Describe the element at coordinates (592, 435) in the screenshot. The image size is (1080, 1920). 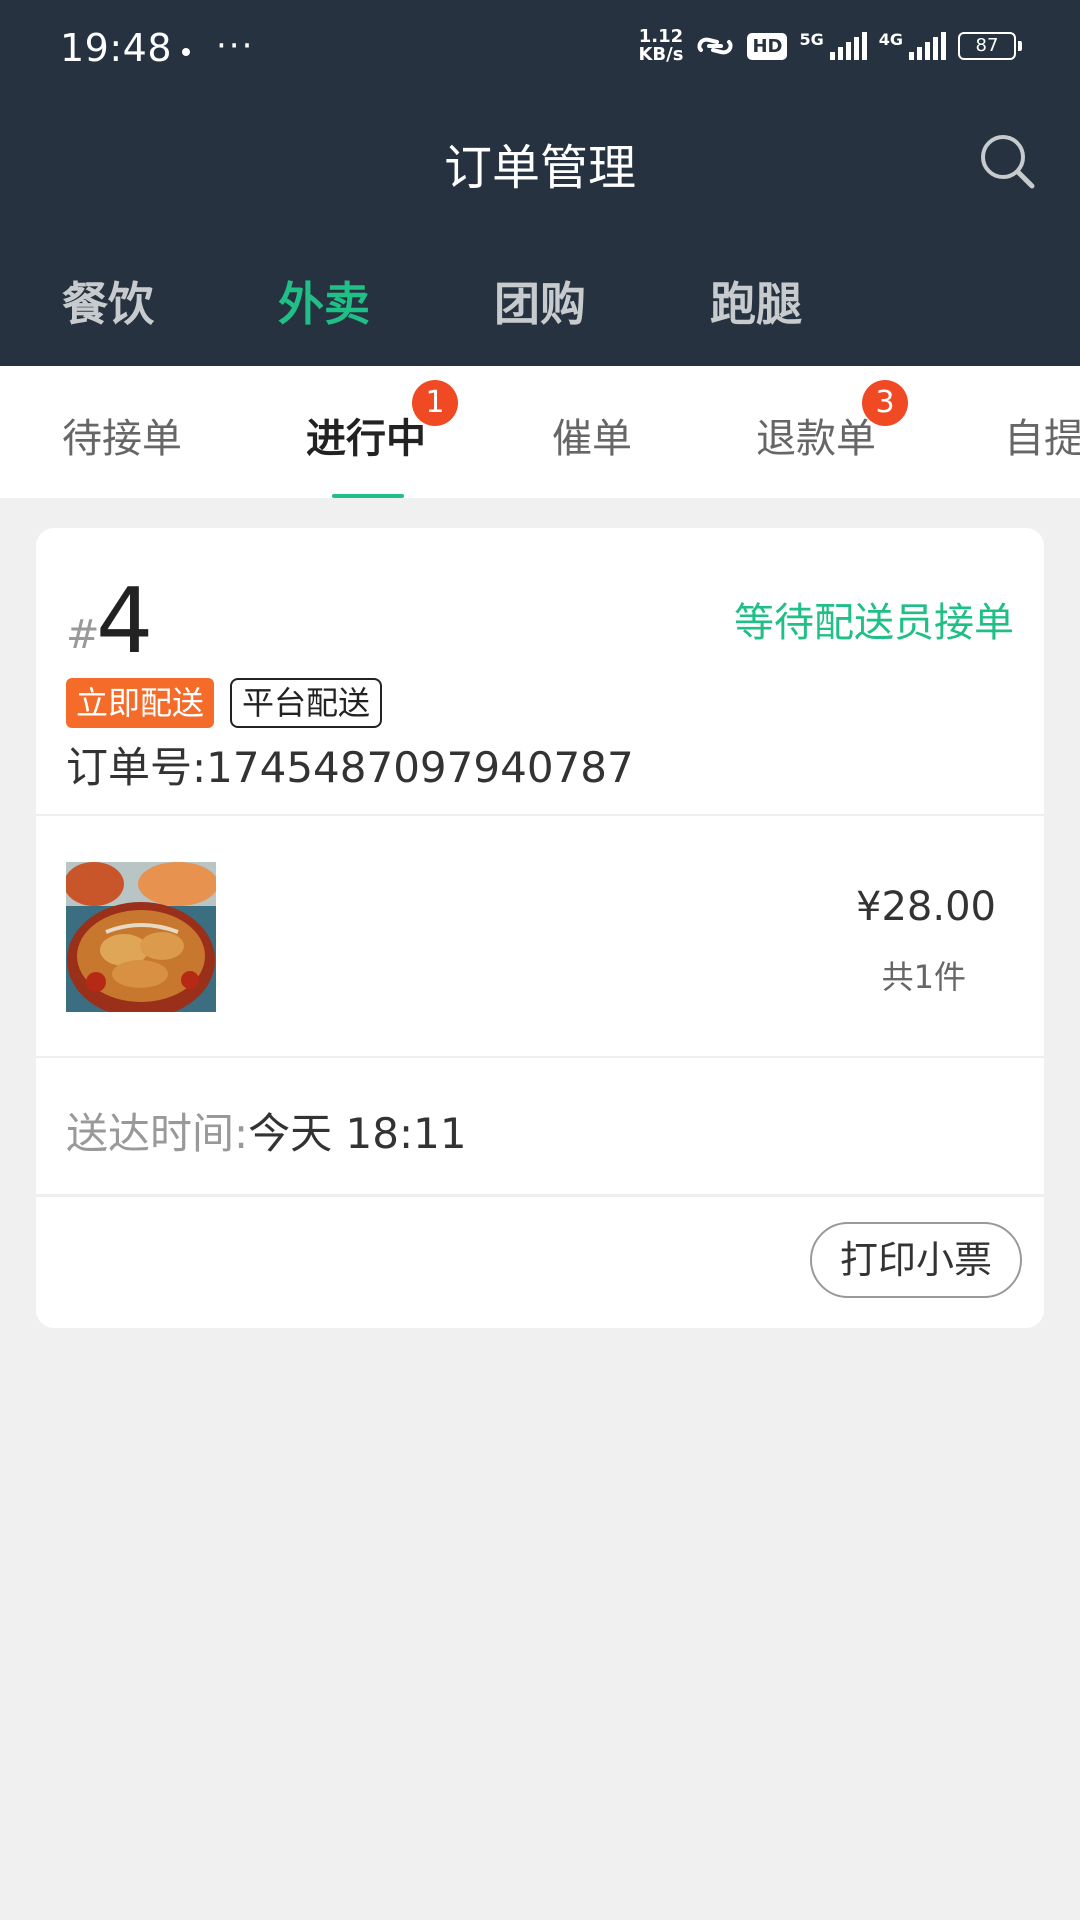
I see `tab-urge: 催单` at that location.